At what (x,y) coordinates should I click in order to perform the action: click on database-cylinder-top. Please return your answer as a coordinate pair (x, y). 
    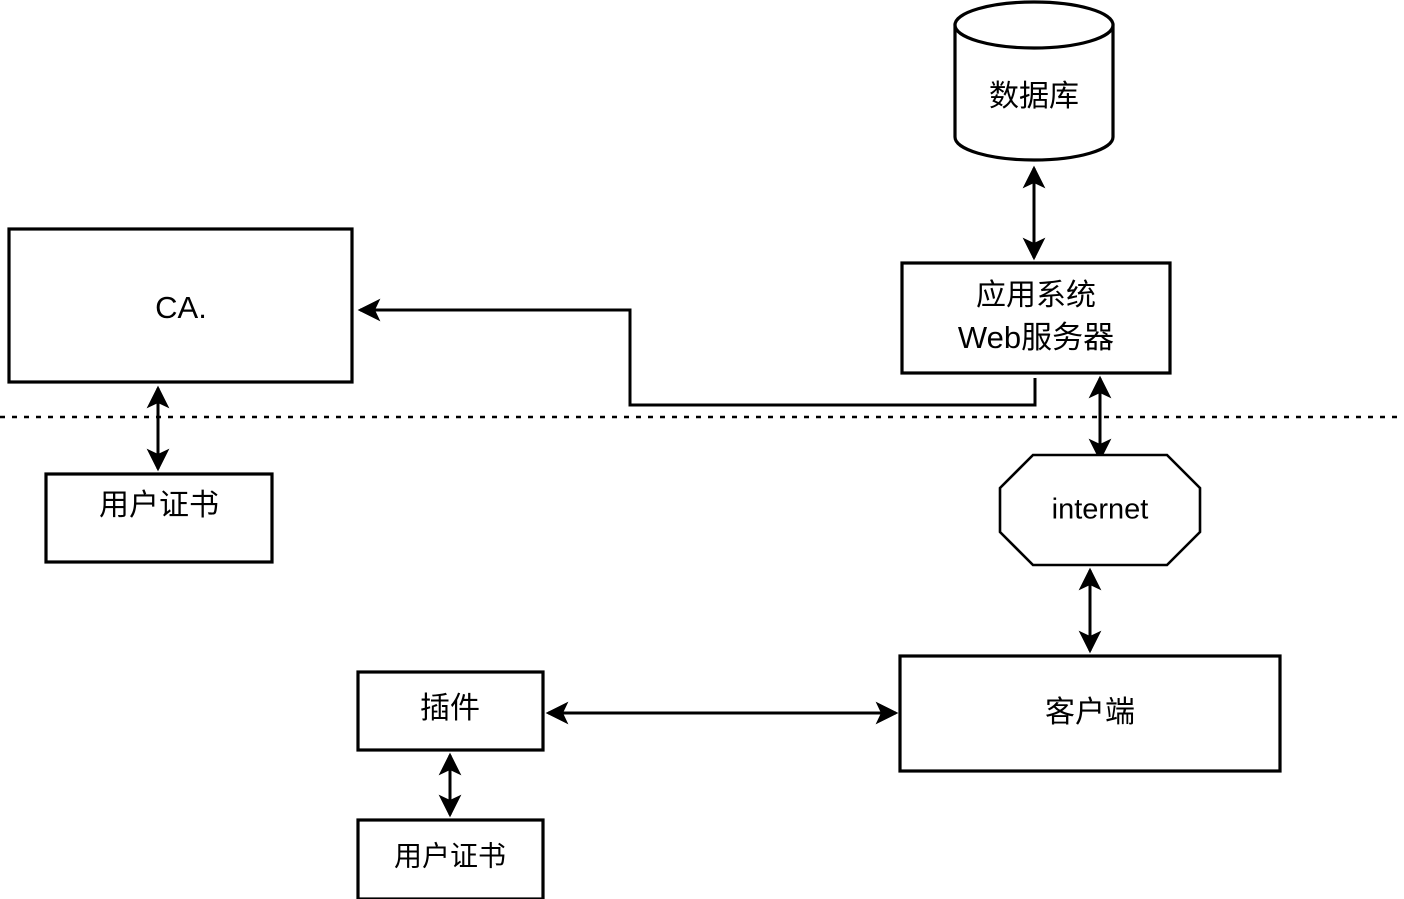
    Looking at the image, I should click on (1034, 25).